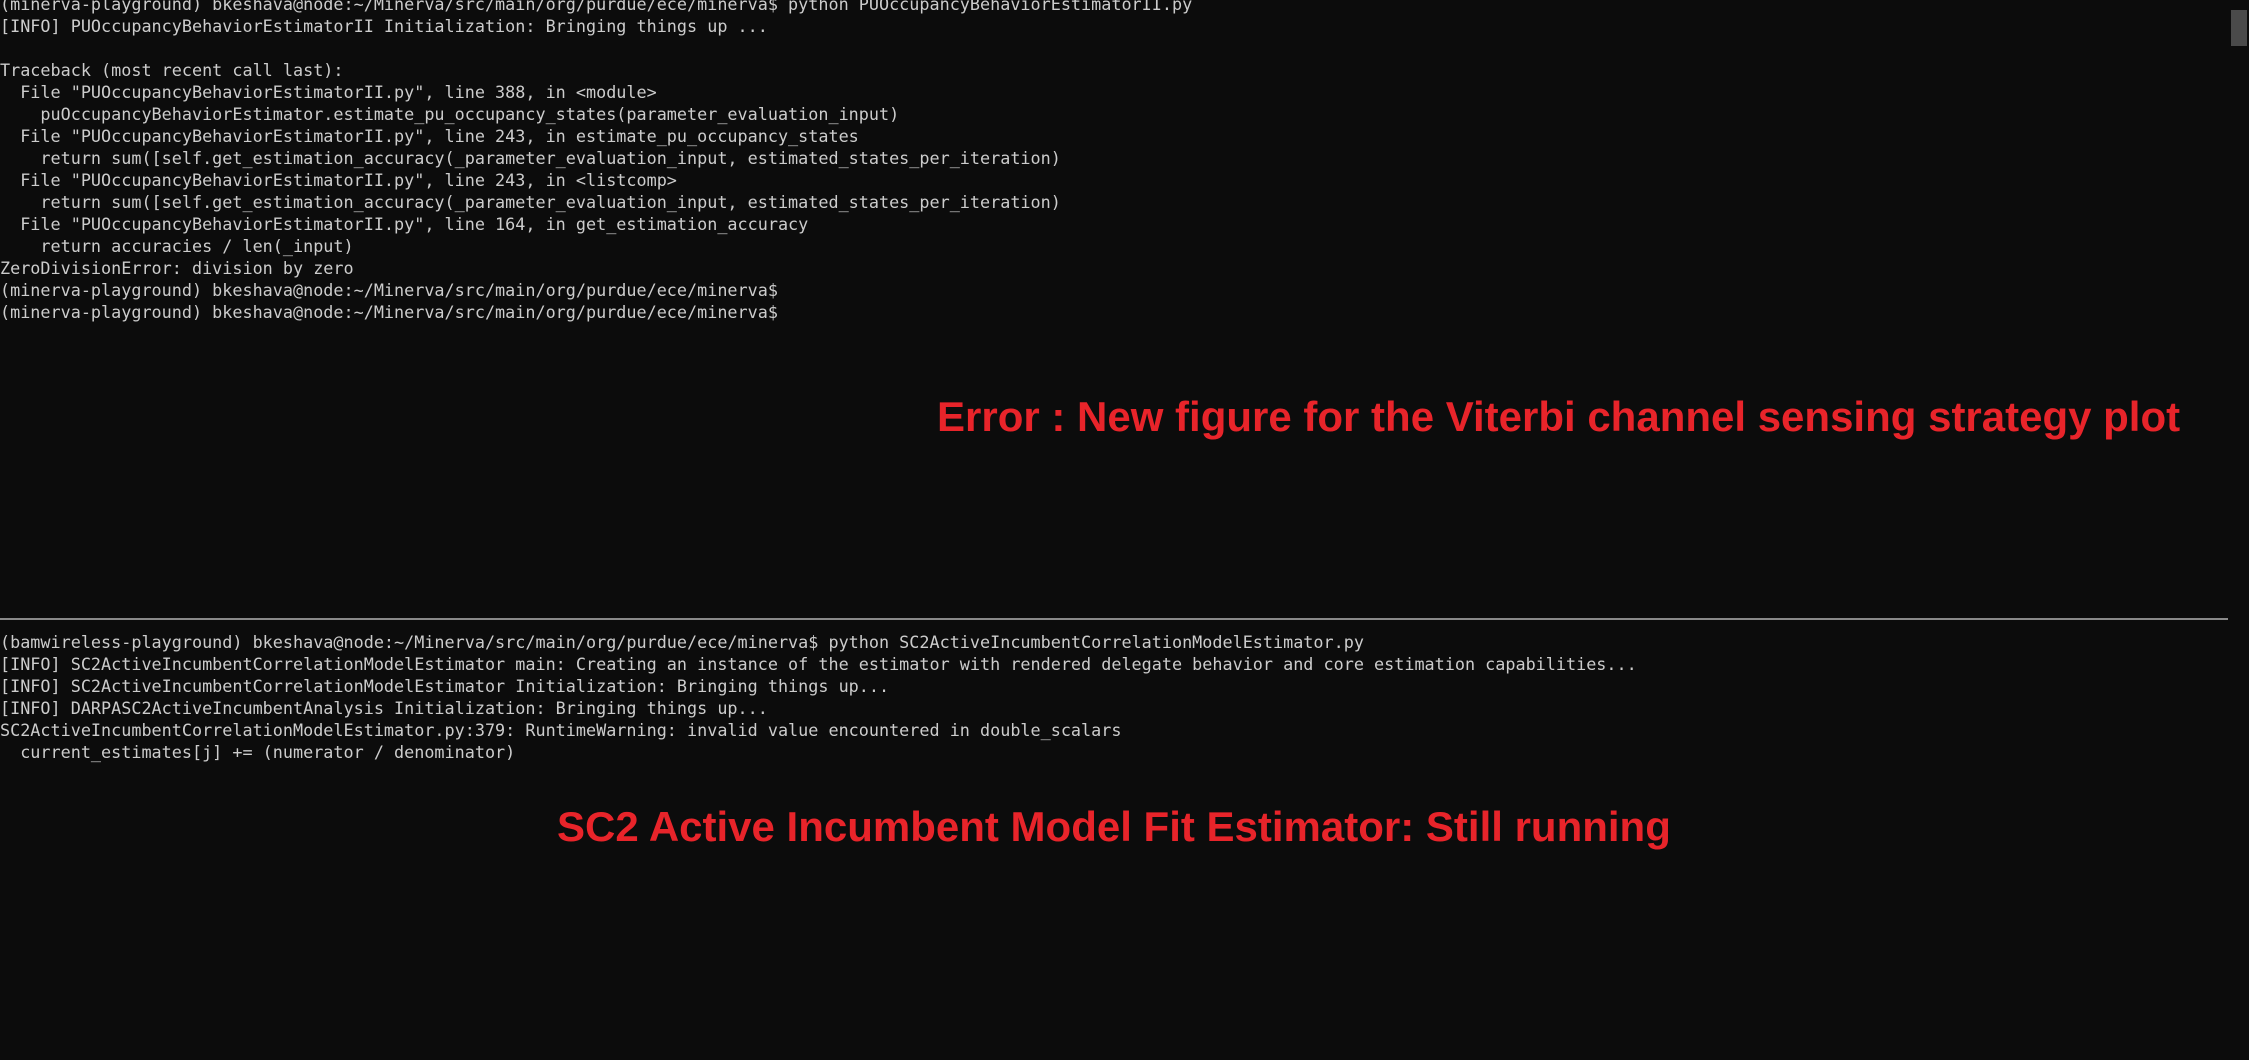 The height and width of the screenshot is (1060, 2249). I want to click on scrollbar-thumb, so click(2239, 28).